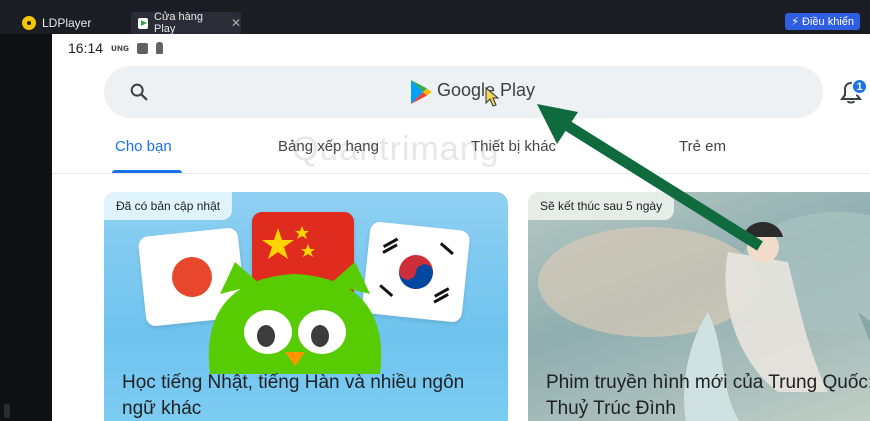  Describe the element at coordinates (492, 96) in the screenshot. I see `mouse-cursor-icon` at that location.